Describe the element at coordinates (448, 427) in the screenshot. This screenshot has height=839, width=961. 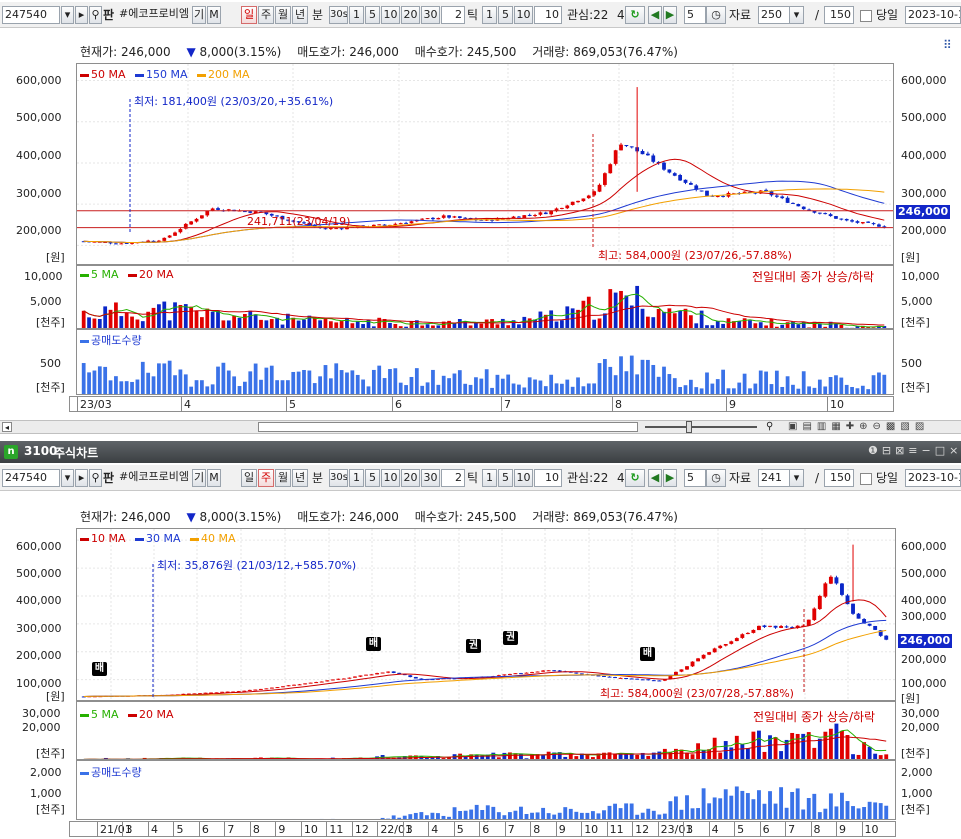
I see `scroll-track` at that location.